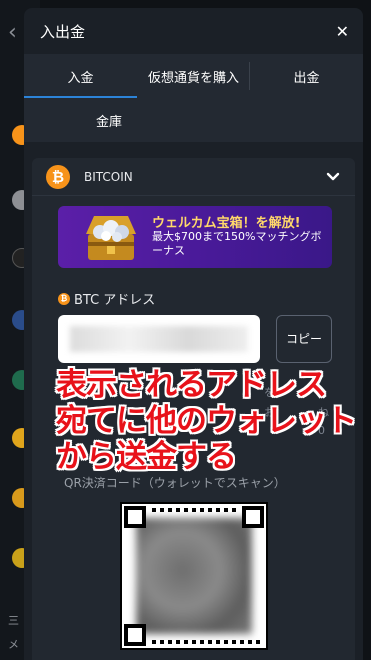 Image resolution: width=371 pixels, height=660 pixels. Describe the element at coordinates (191, 385) in the screenshot. I see `annotation-line: 表示されるアドレス` at that location.